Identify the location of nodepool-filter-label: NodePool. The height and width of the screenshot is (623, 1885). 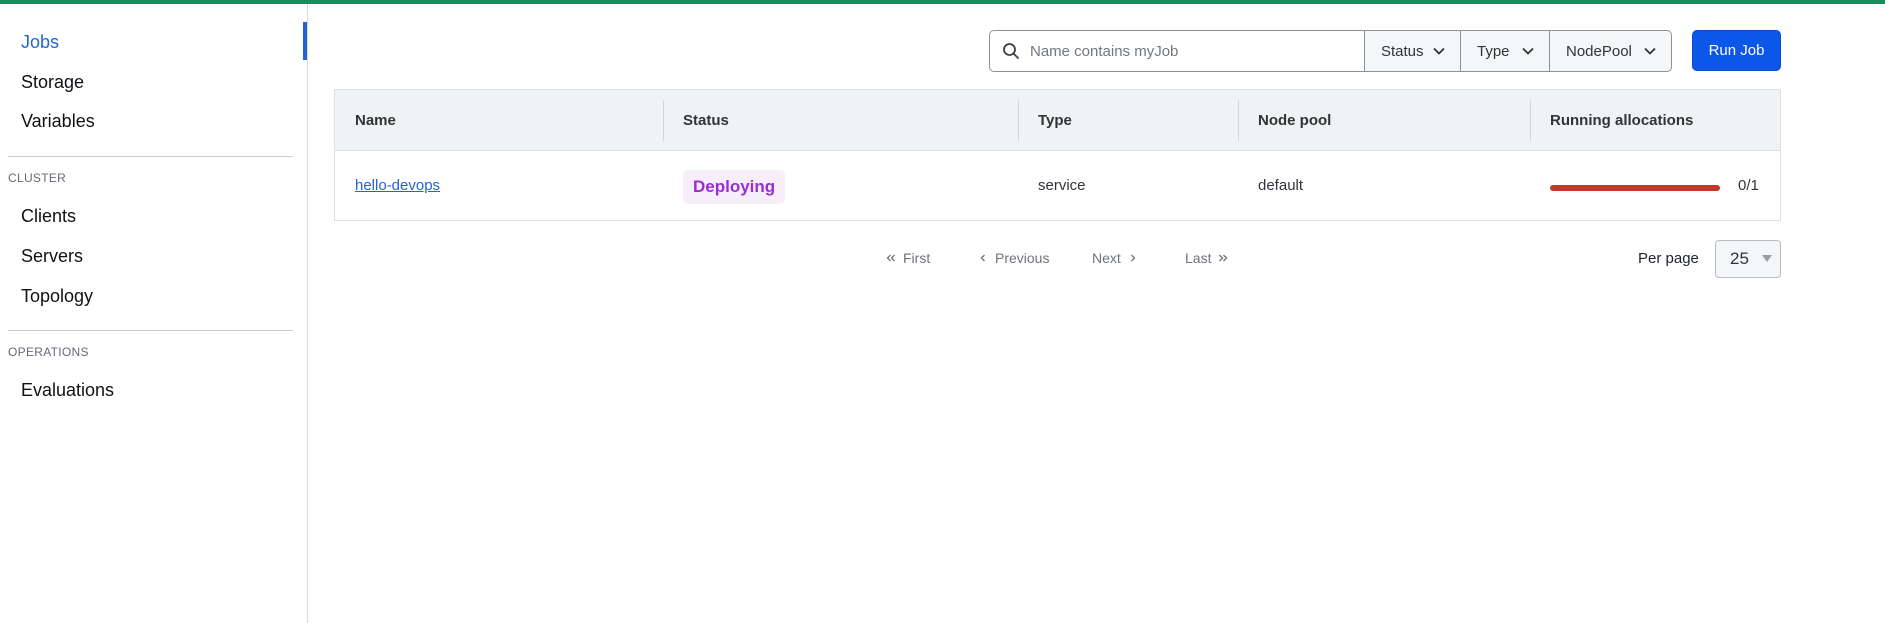
(1599, 51).